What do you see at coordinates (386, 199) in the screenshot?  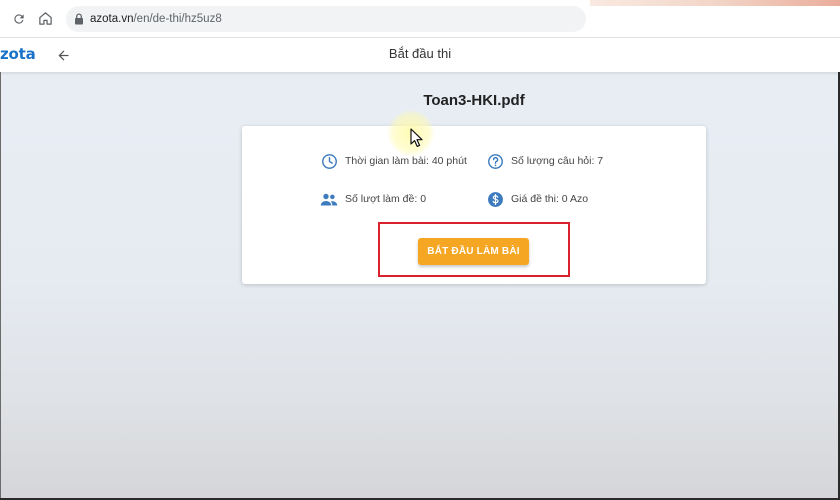 I see `attempt-count-label: Số lượt làm đề: 0` at bounding box center [386, 199].